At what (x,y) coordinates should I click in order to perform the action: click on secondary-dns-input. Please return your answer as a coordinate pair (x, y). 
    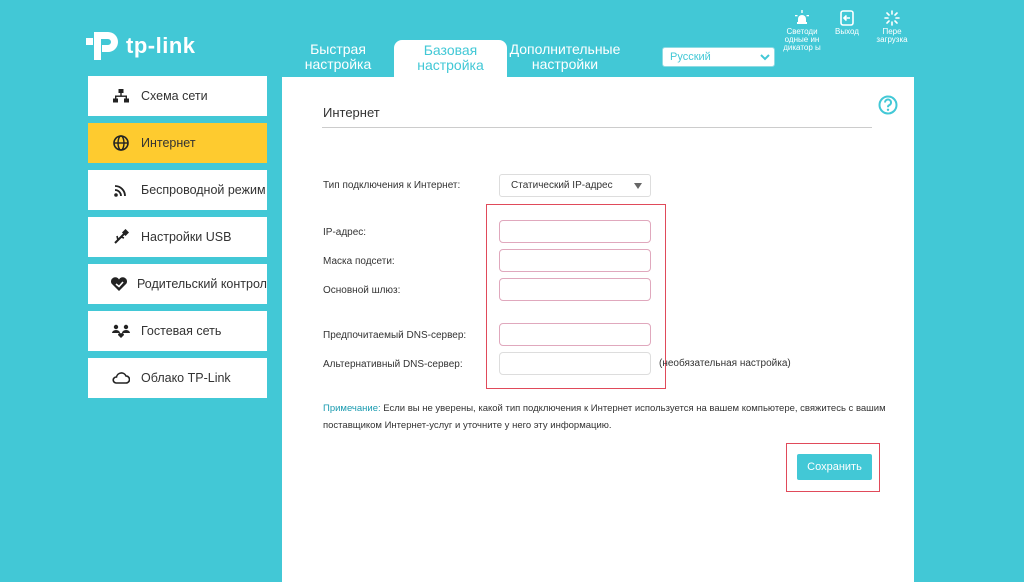
    Looking at the image, I should click on (575, 363).